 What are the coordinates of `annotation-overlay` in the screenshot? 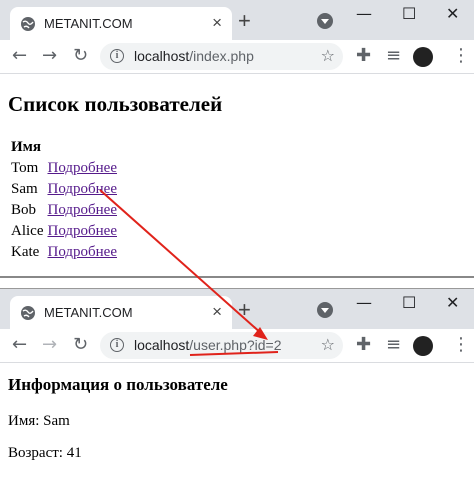 It's located at (189, 272).